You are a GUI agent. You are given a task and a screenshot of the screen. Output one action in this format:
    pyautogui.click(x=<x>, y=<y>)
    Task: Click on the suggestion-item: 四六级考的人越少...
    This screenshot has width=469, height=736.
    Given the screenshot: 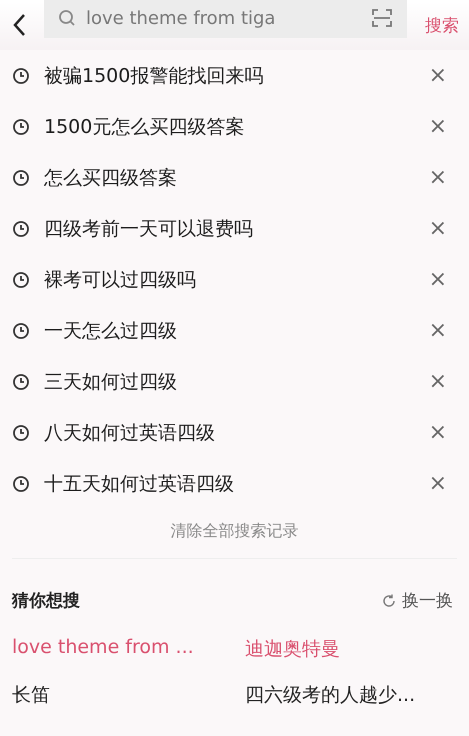 What is the action you would take?
    pyautogui.click(x=351, y=695)
    